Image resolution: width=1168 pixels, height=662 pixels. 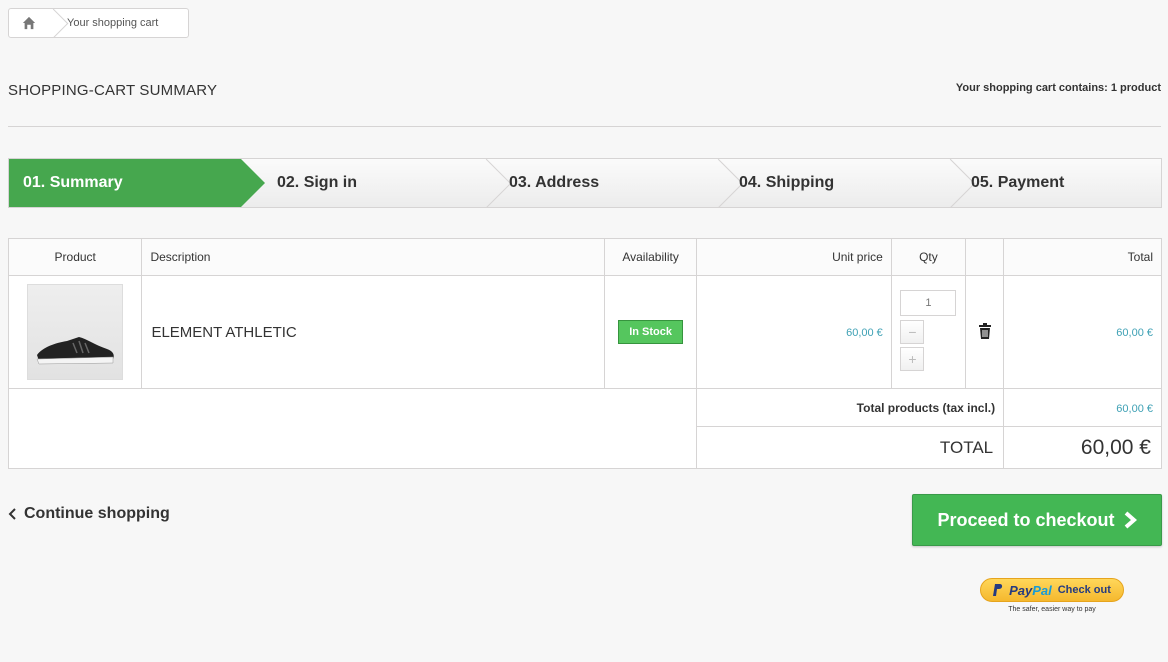 What do you see at coordinates (373, 257) in the screenshot?
I see `header-description: Description` at bounding box center [373, 257].